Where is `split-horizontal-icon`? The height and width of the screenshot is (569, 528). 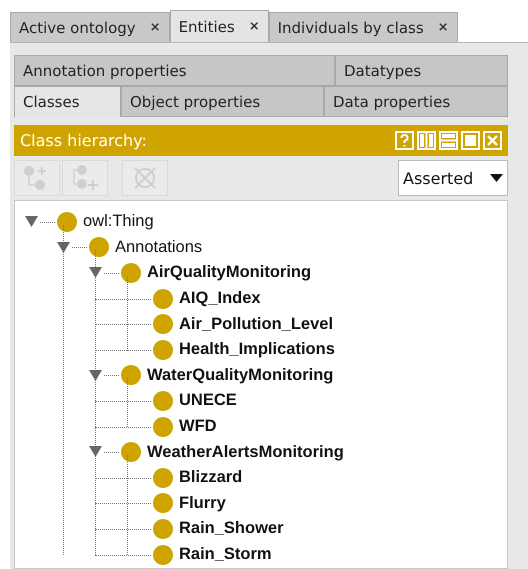
split-horizontal-icon is located at coordinates (448, 140).